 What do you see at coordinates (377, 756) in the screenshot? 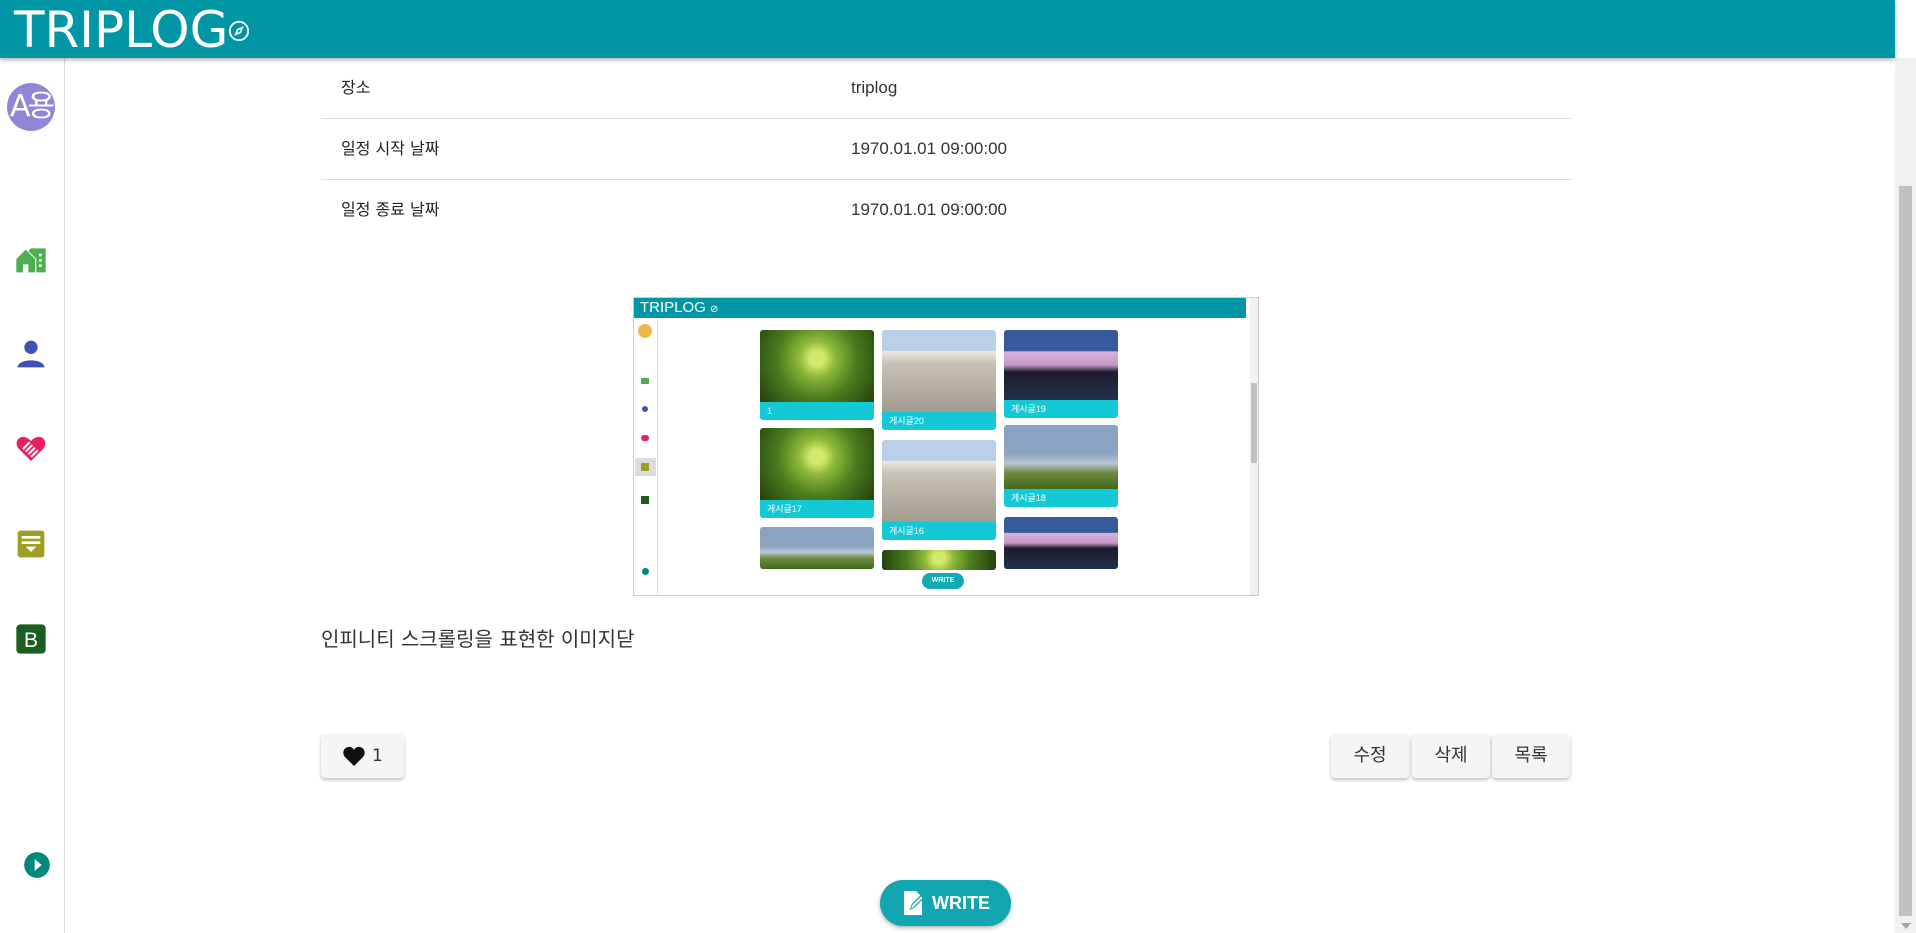
I see `like-count: 1` at bounding box center [377, 756].